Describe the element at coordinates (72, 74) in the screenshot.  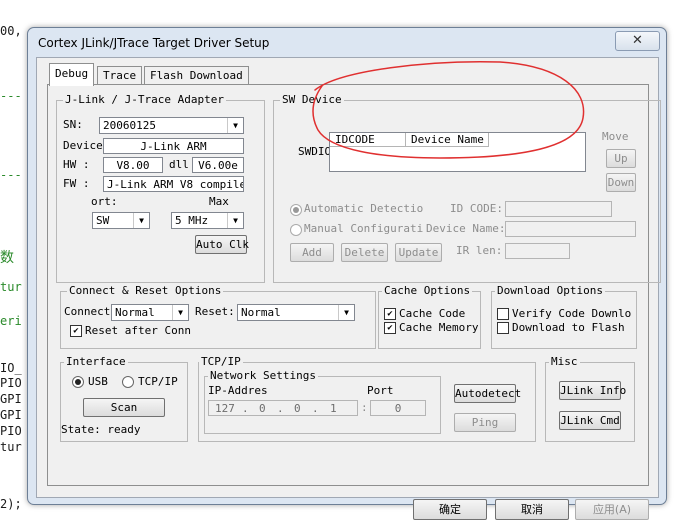
I see `tab-debug: Debug` at that location.